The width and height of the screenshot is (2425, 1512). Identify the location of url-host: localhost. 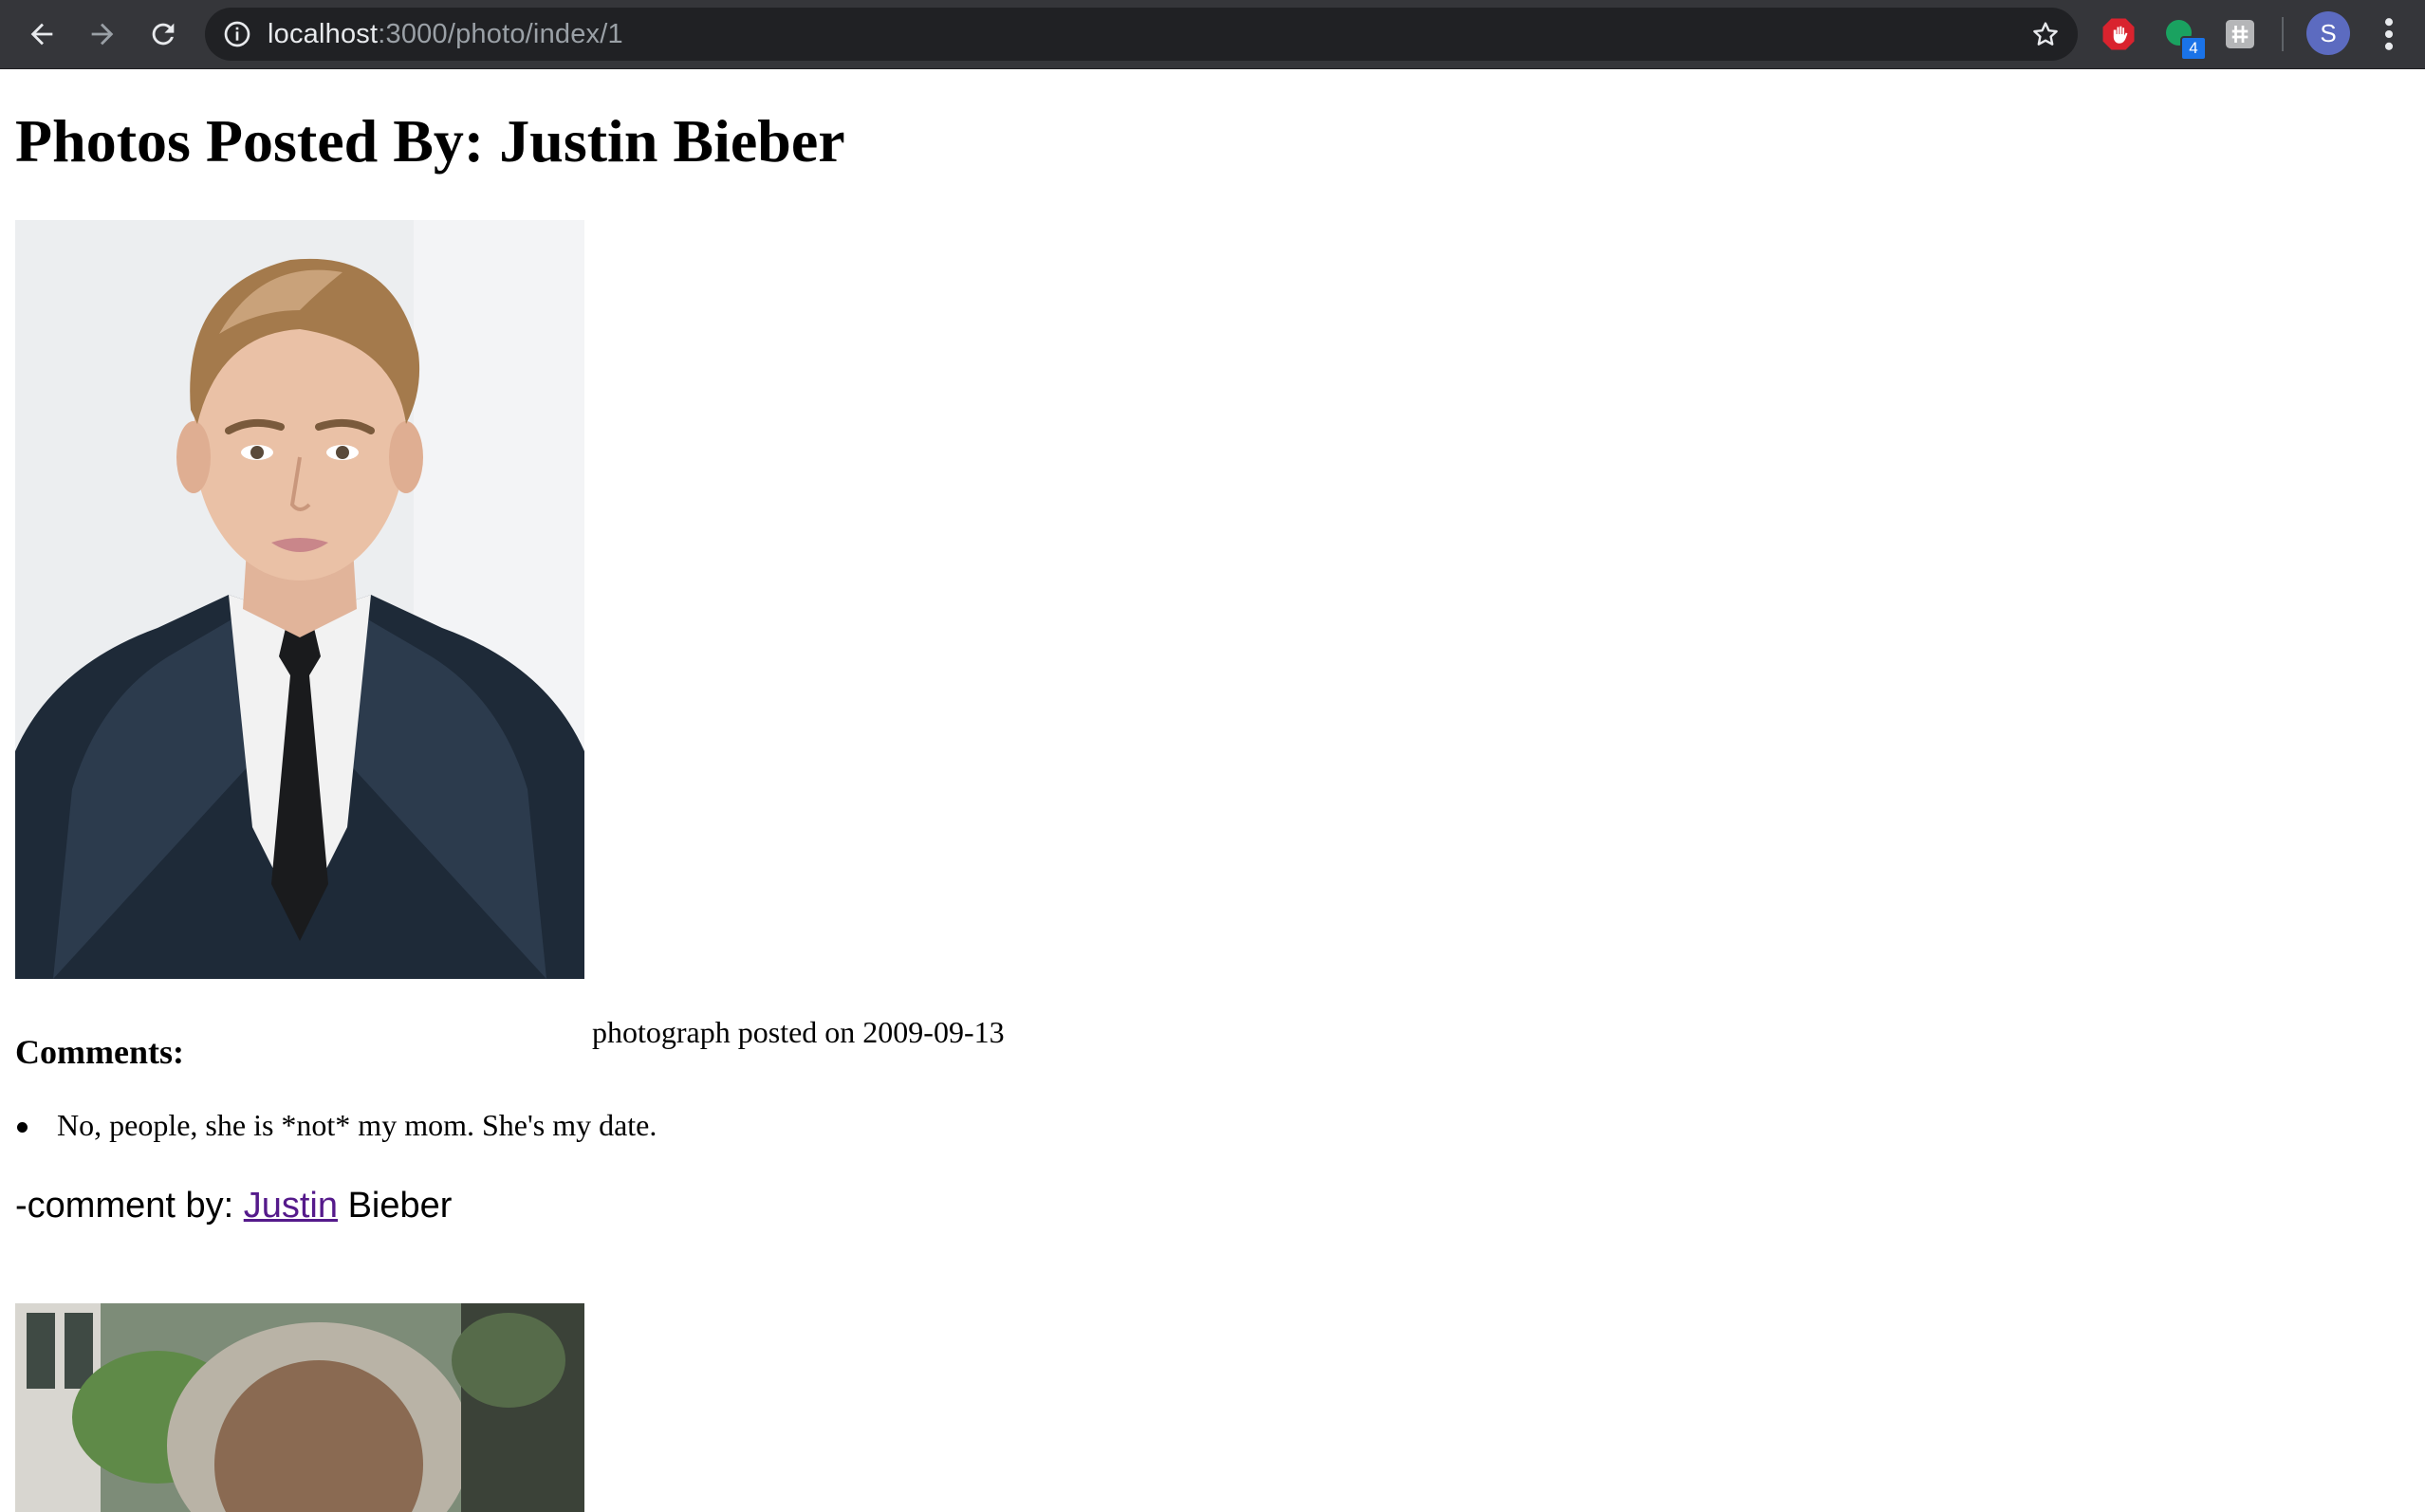
(323, 34).